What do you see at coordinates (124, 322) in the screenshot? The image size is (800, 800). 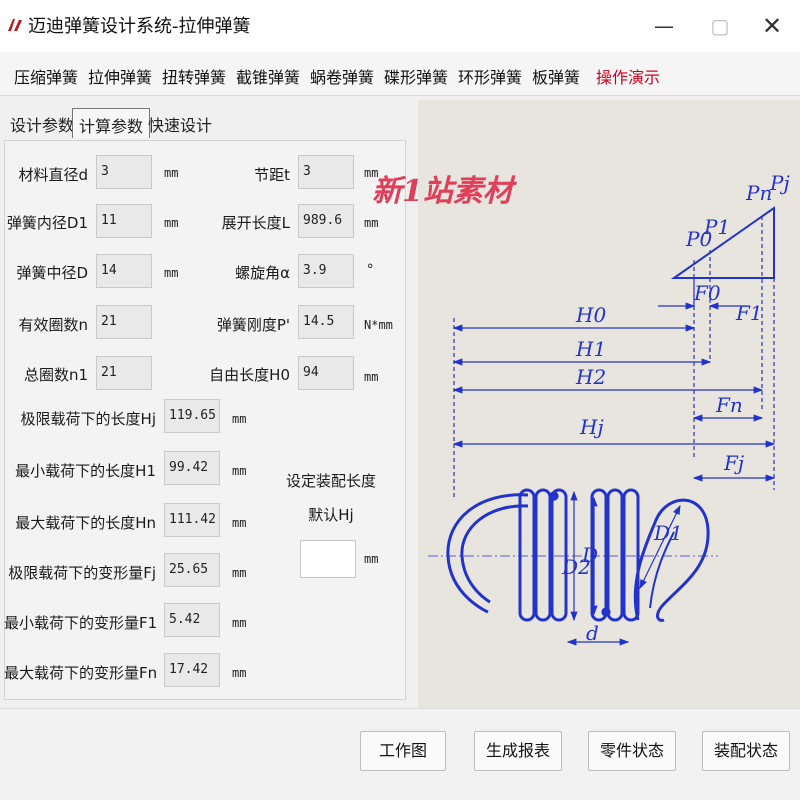 I see `field-active-coils: 21` at bounding box center [124, 322].